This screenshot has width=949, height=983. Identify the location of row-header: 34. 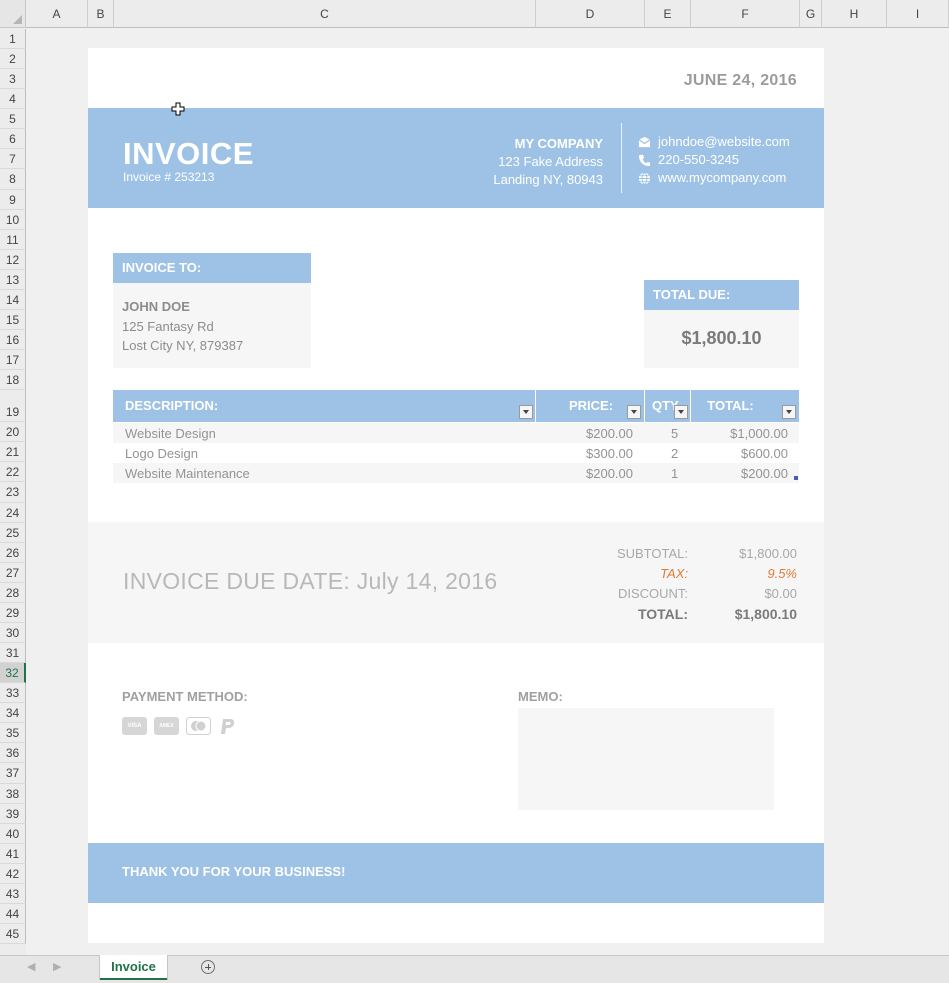
(13, 713).